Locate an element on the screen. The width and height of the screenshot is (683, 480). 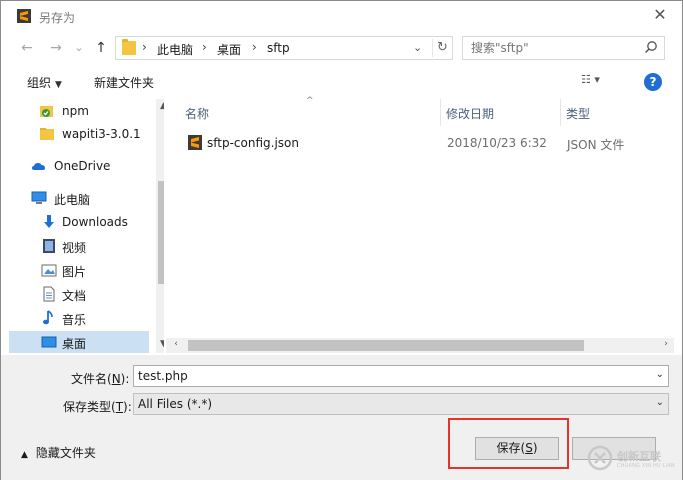
filename-label: 文件名(N): is located at coordinates (100, 378).